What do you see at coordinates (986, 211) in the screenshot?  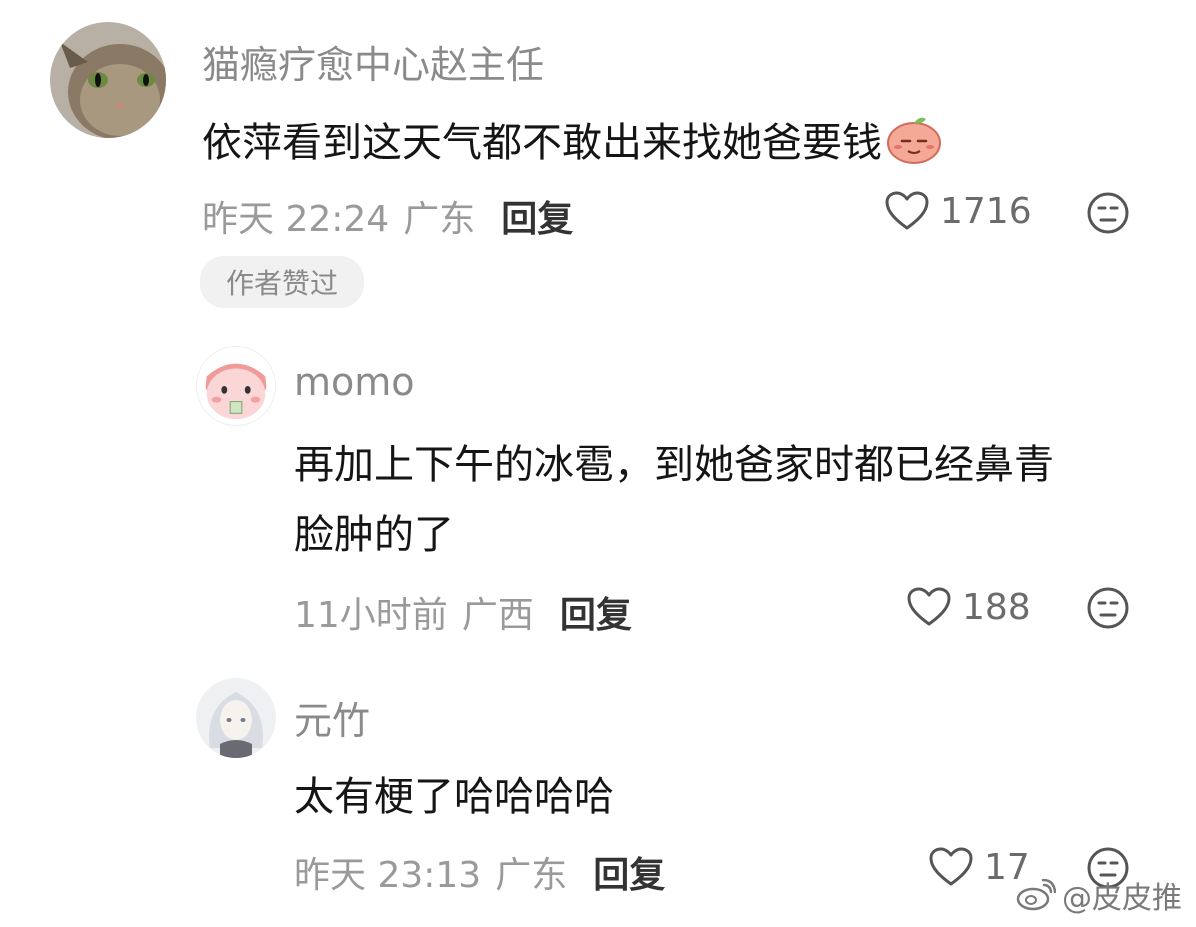 I see `like-count: 1716` at bounding box center [986, 211].